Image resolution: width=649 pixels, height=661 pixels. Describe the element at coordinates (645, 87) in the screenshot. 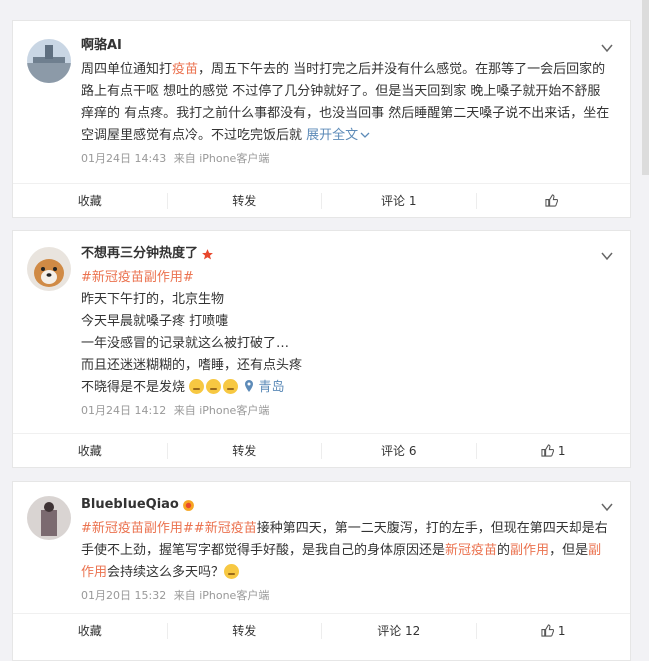

I see `scrollbar` at that location.